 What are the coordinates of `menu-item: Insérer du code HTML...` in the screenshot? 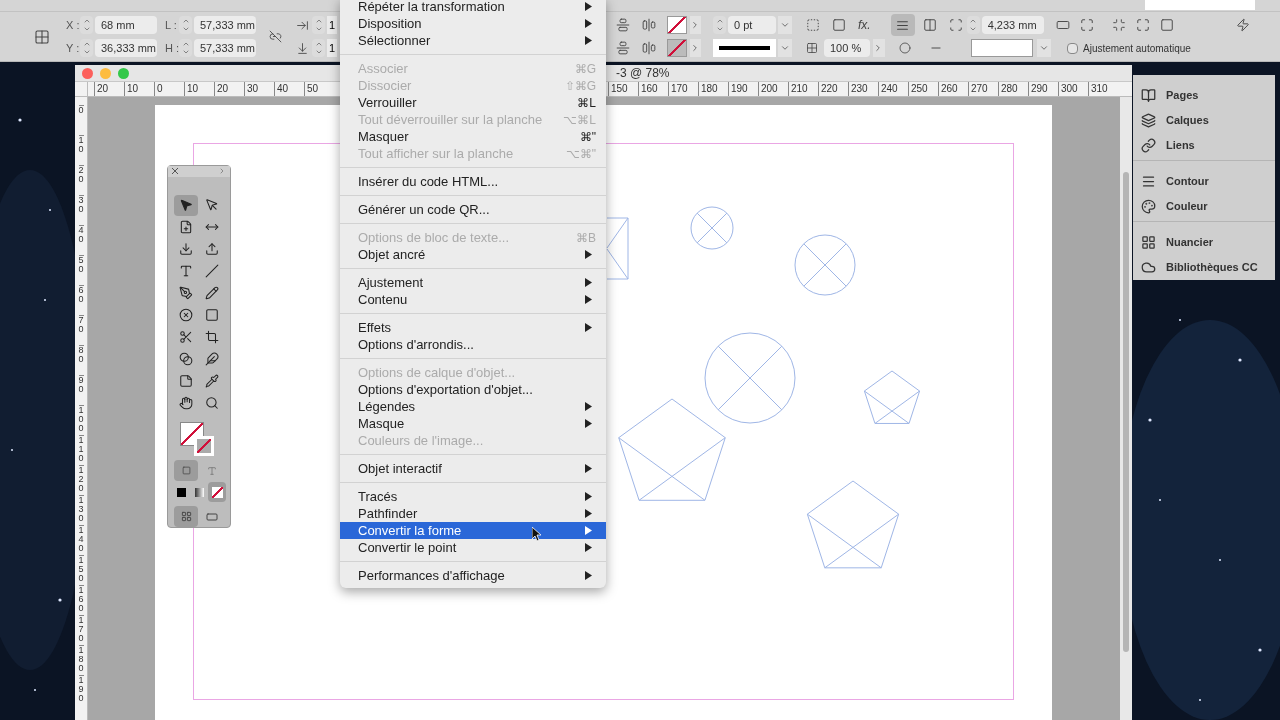 It's located at (473, 181).